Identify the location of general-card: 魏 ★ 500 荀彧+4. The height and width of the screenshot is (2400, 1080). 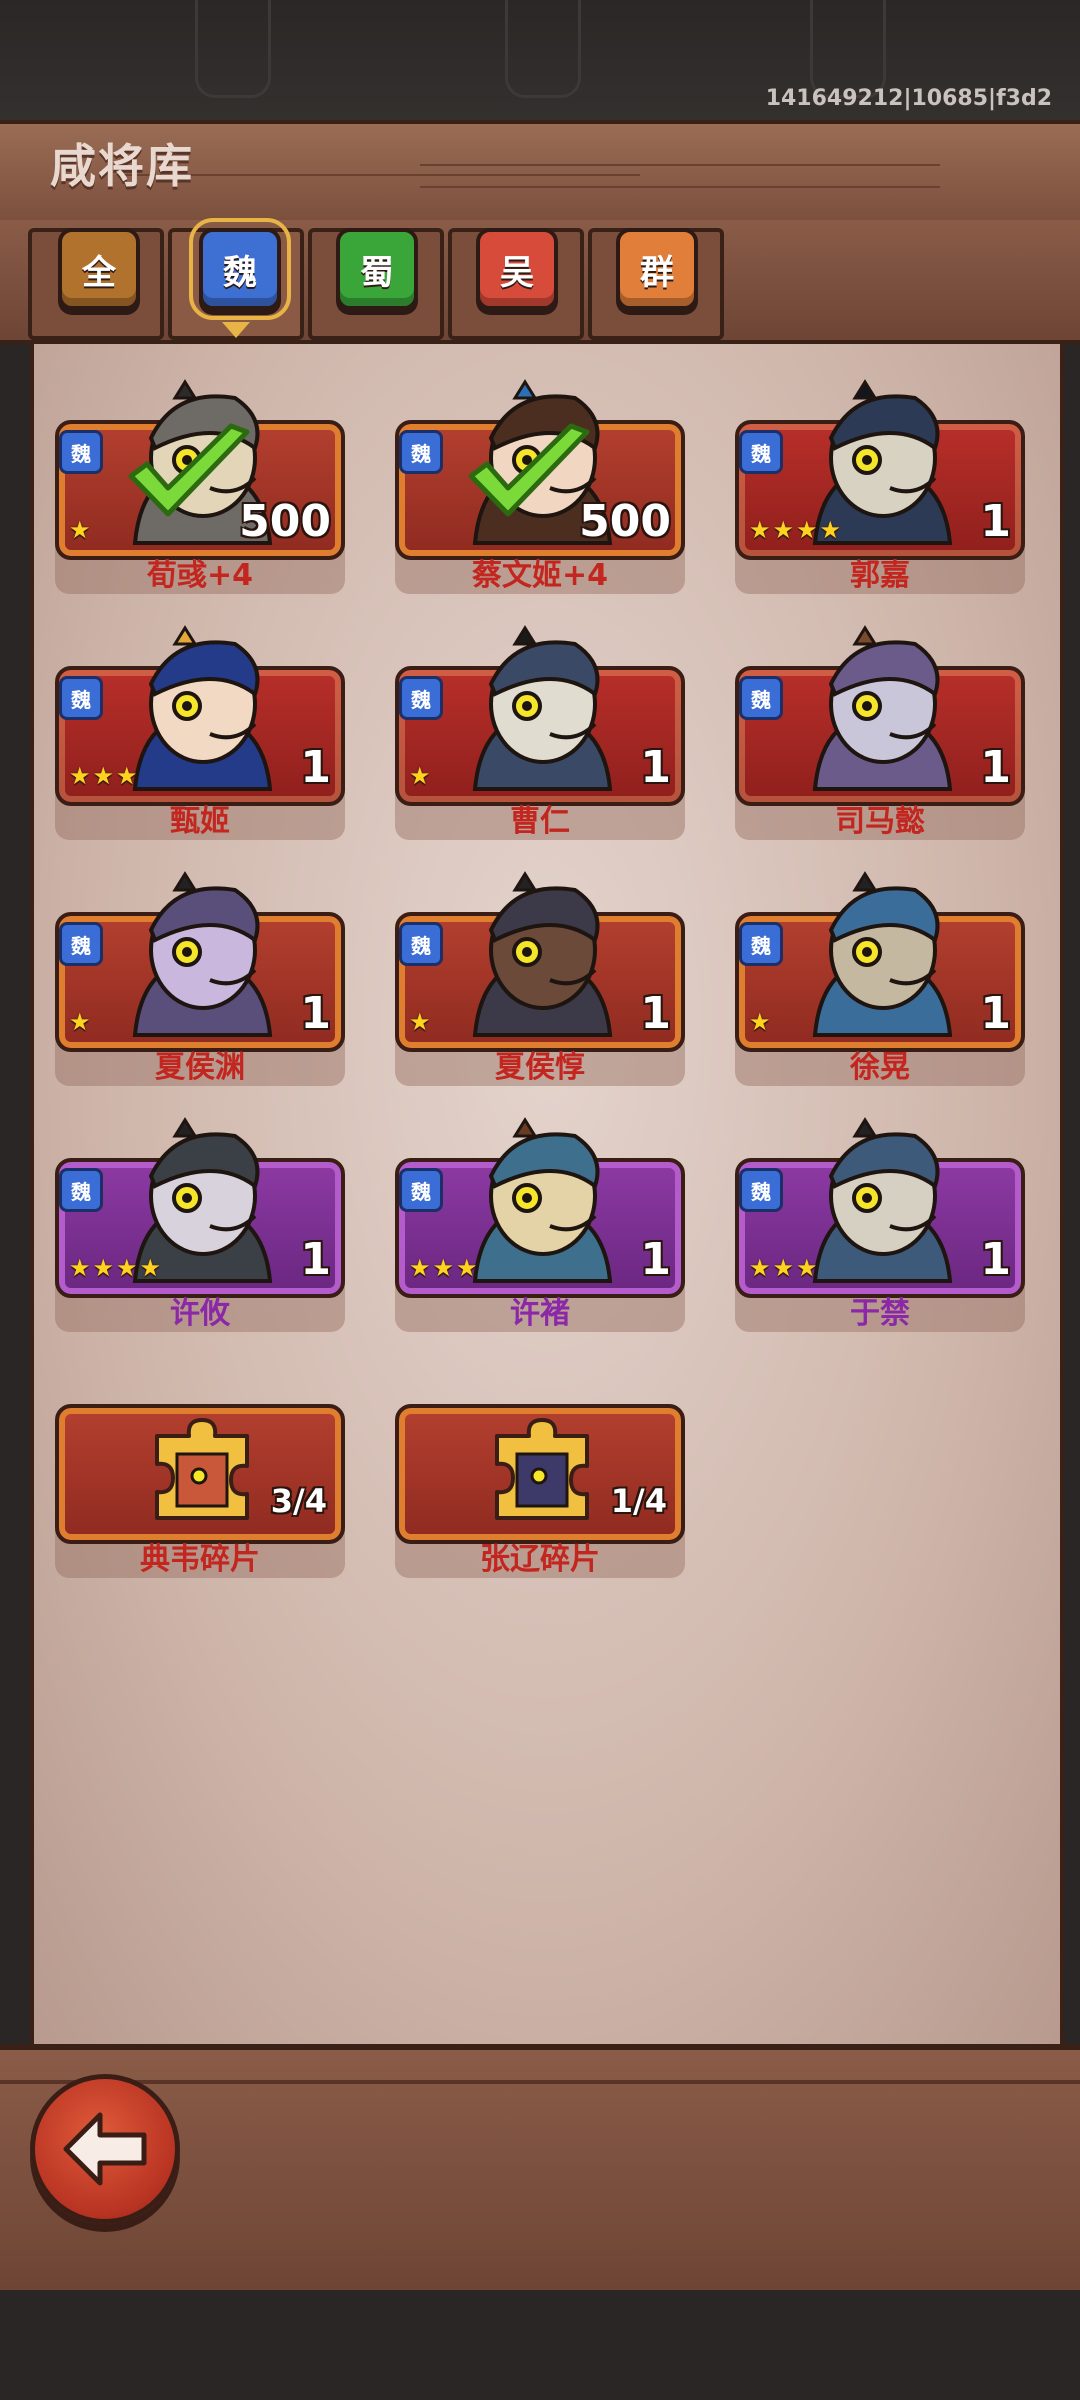
(200, 486).